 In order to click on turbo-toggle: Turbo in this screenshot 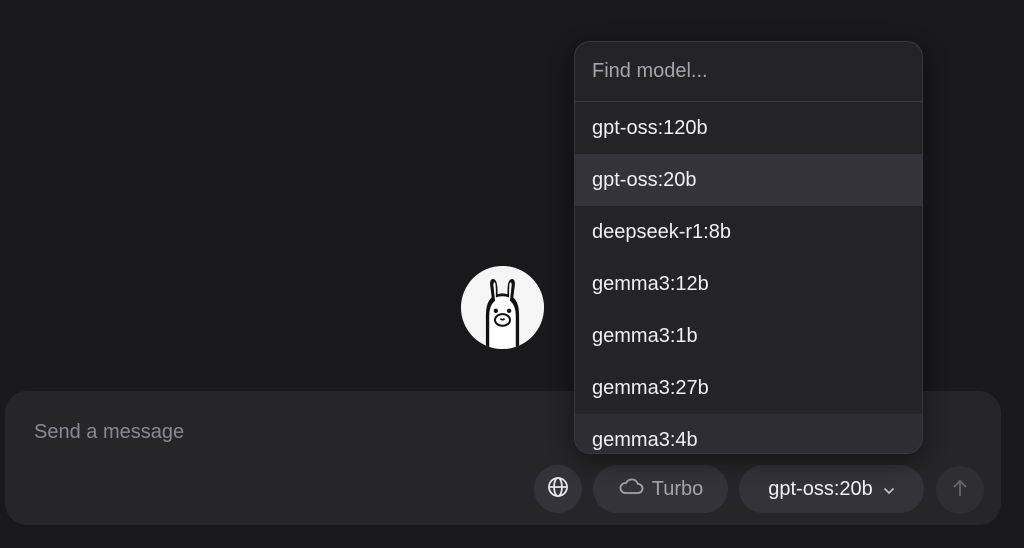, I will do `click(660, 489)`.